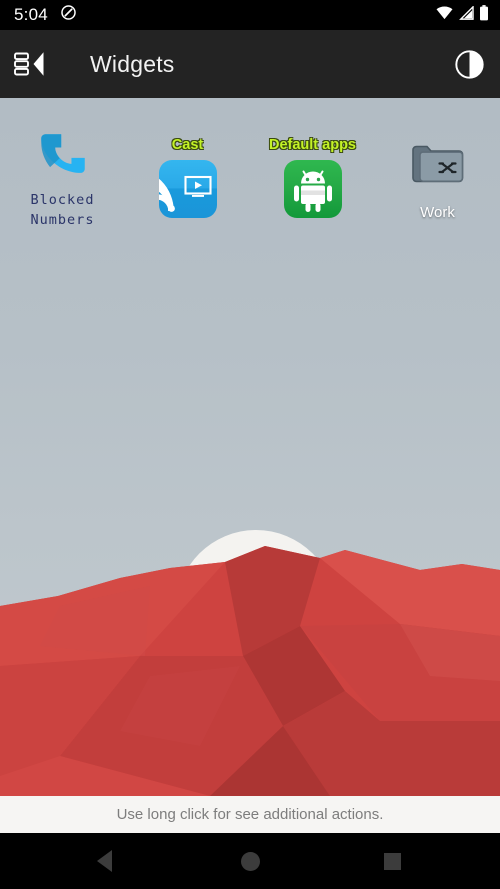 The image size is (500, 889). I want to click on status-left-icon-group, so click(68, 15).